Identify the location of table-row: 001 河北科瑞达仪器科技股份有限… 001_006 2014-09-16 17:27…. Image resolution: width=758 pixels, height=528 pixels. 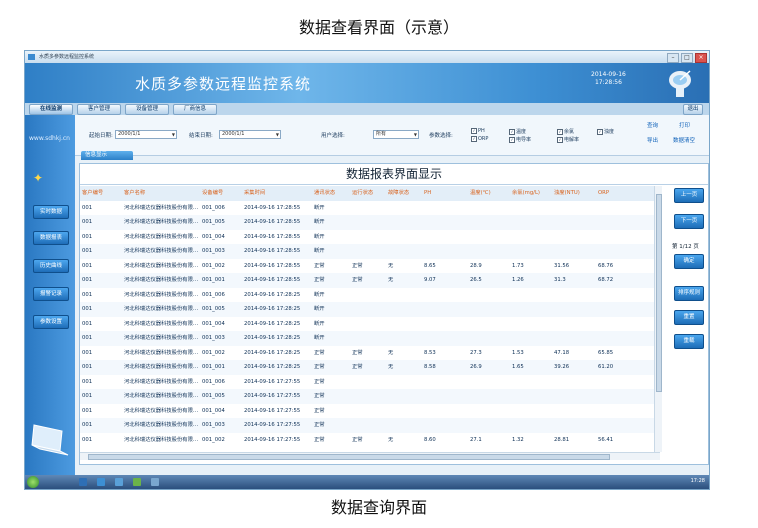
(370, 382).